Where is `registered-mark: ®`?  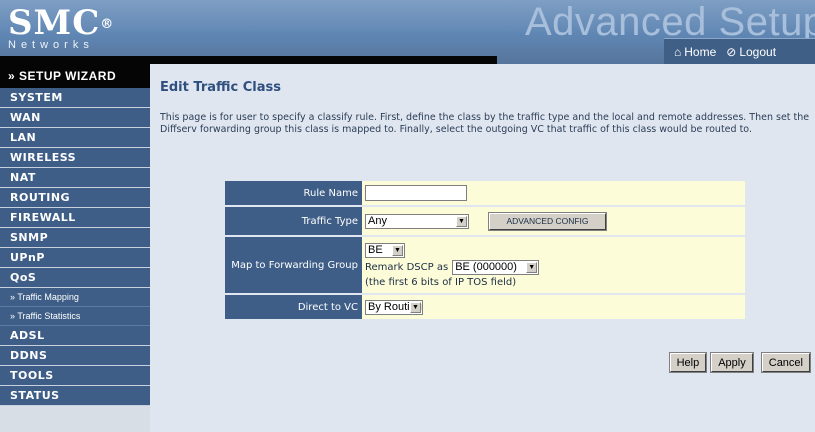 registered-mark: ® is located at coordinates (107, 24).